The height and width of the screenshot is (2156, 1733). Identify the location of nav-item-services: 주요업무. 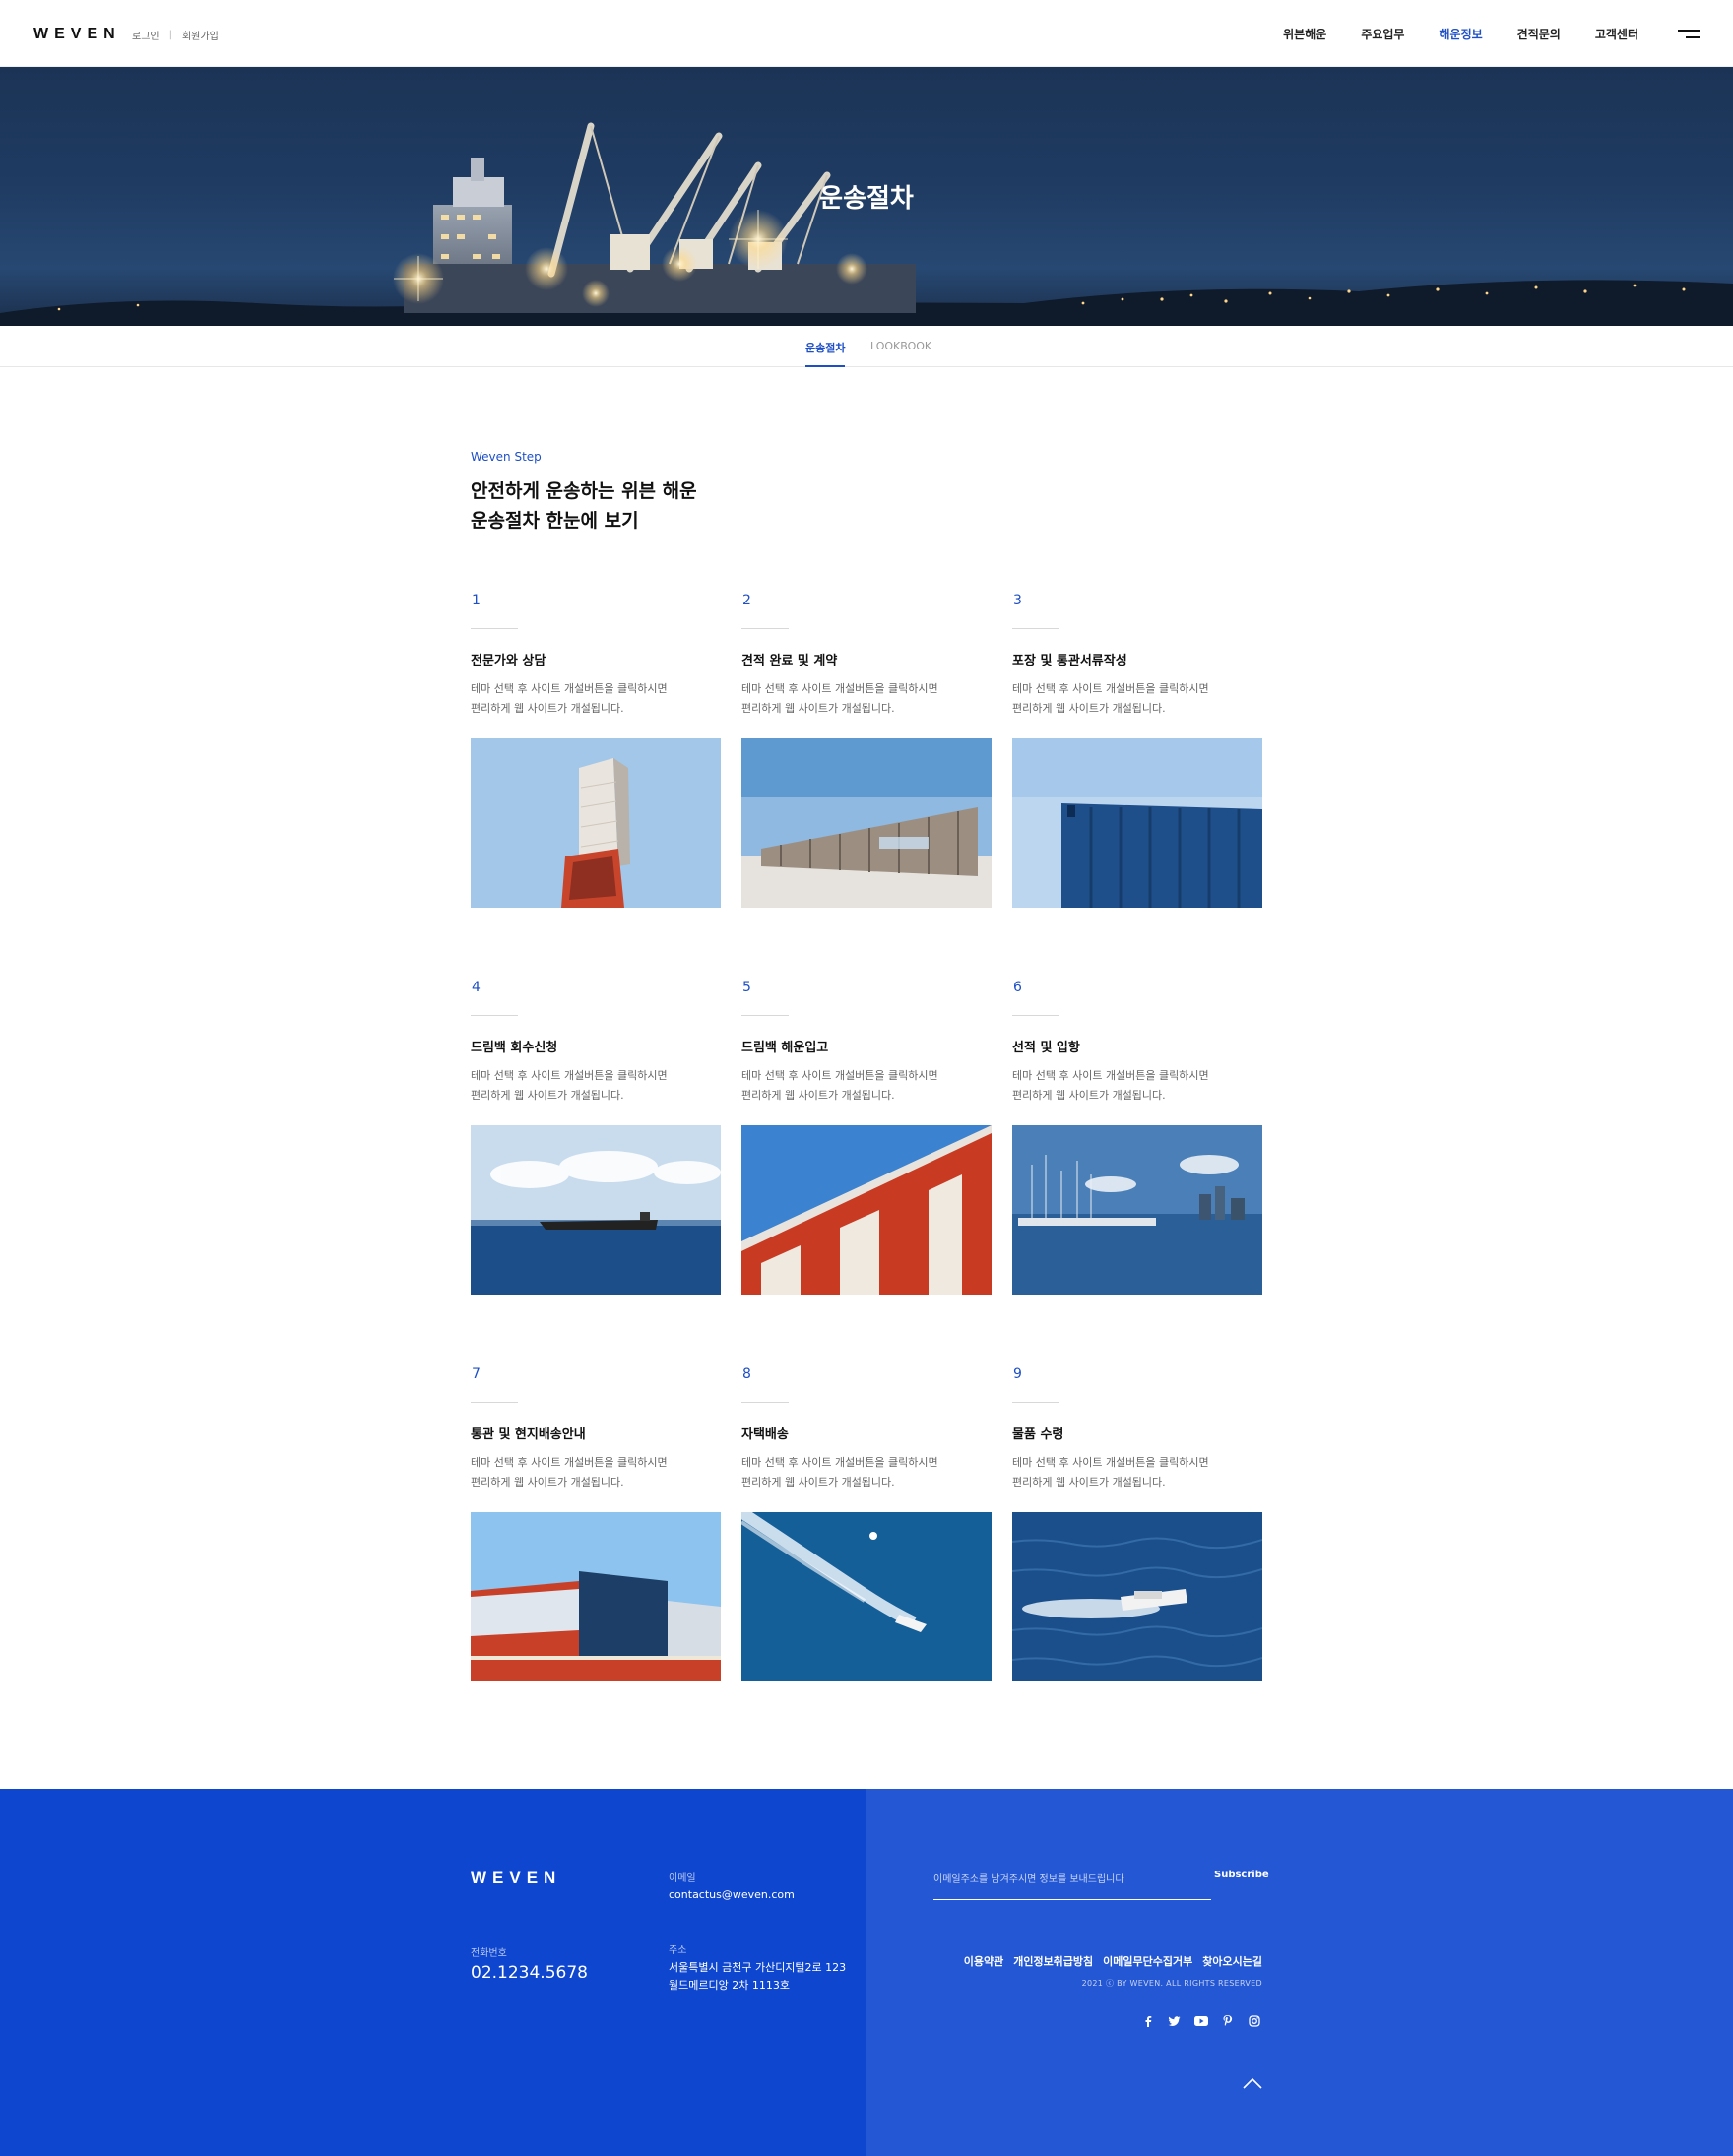
(1382, 34).